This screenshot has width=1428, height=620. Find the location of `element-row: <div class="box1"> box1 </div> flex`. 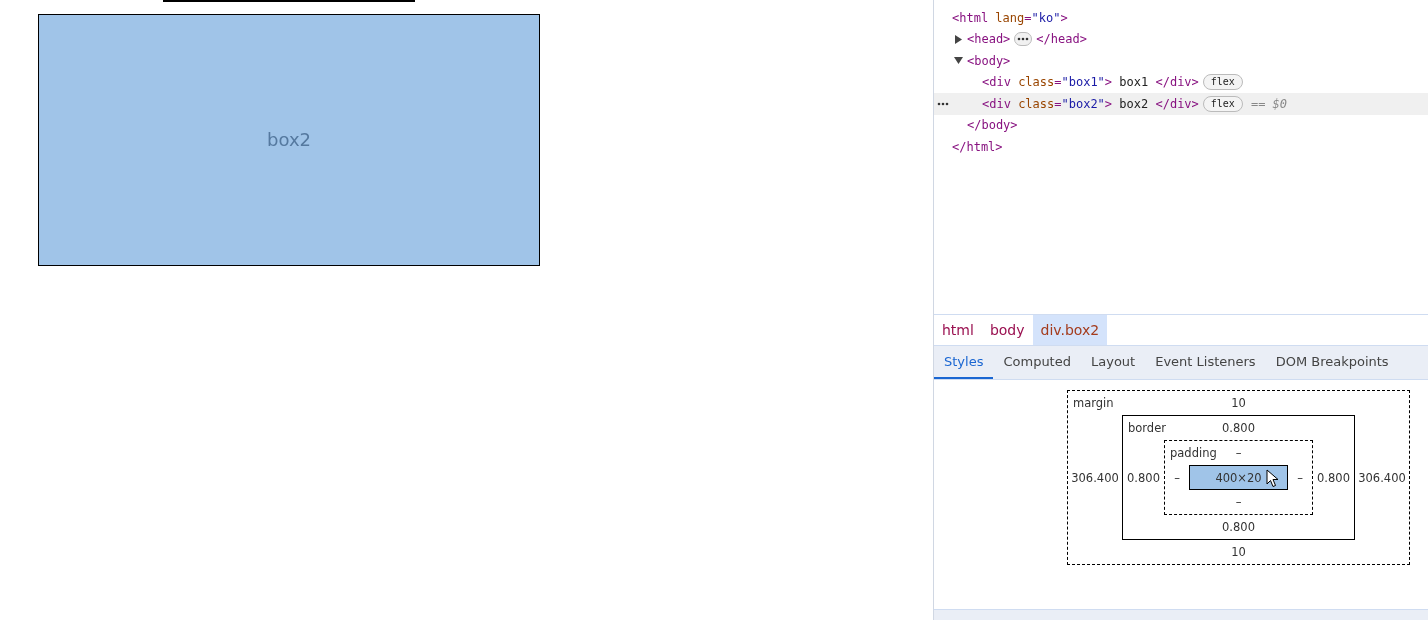

element-row: <div class="box1"> box1 </div> flex is located at coordinates (1181, 82).